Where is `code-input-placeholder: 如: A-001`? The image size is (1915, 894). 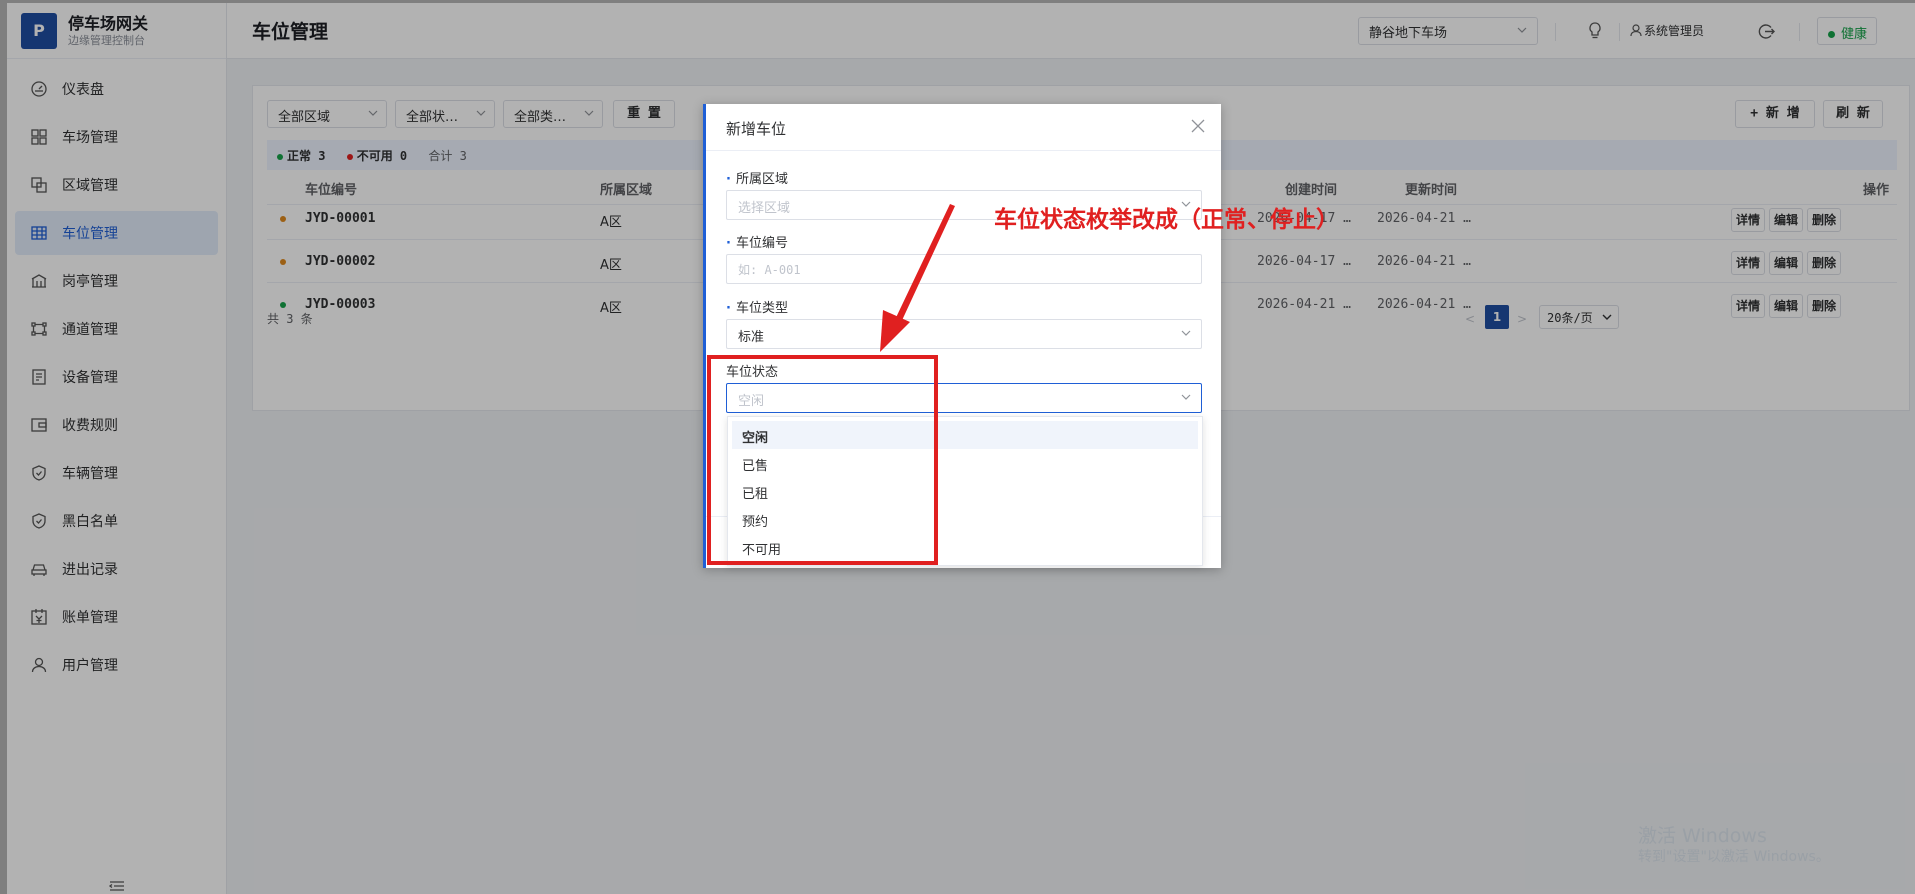
code-input-placeholder: 如: A-001 is located at coordinates (769, 270).